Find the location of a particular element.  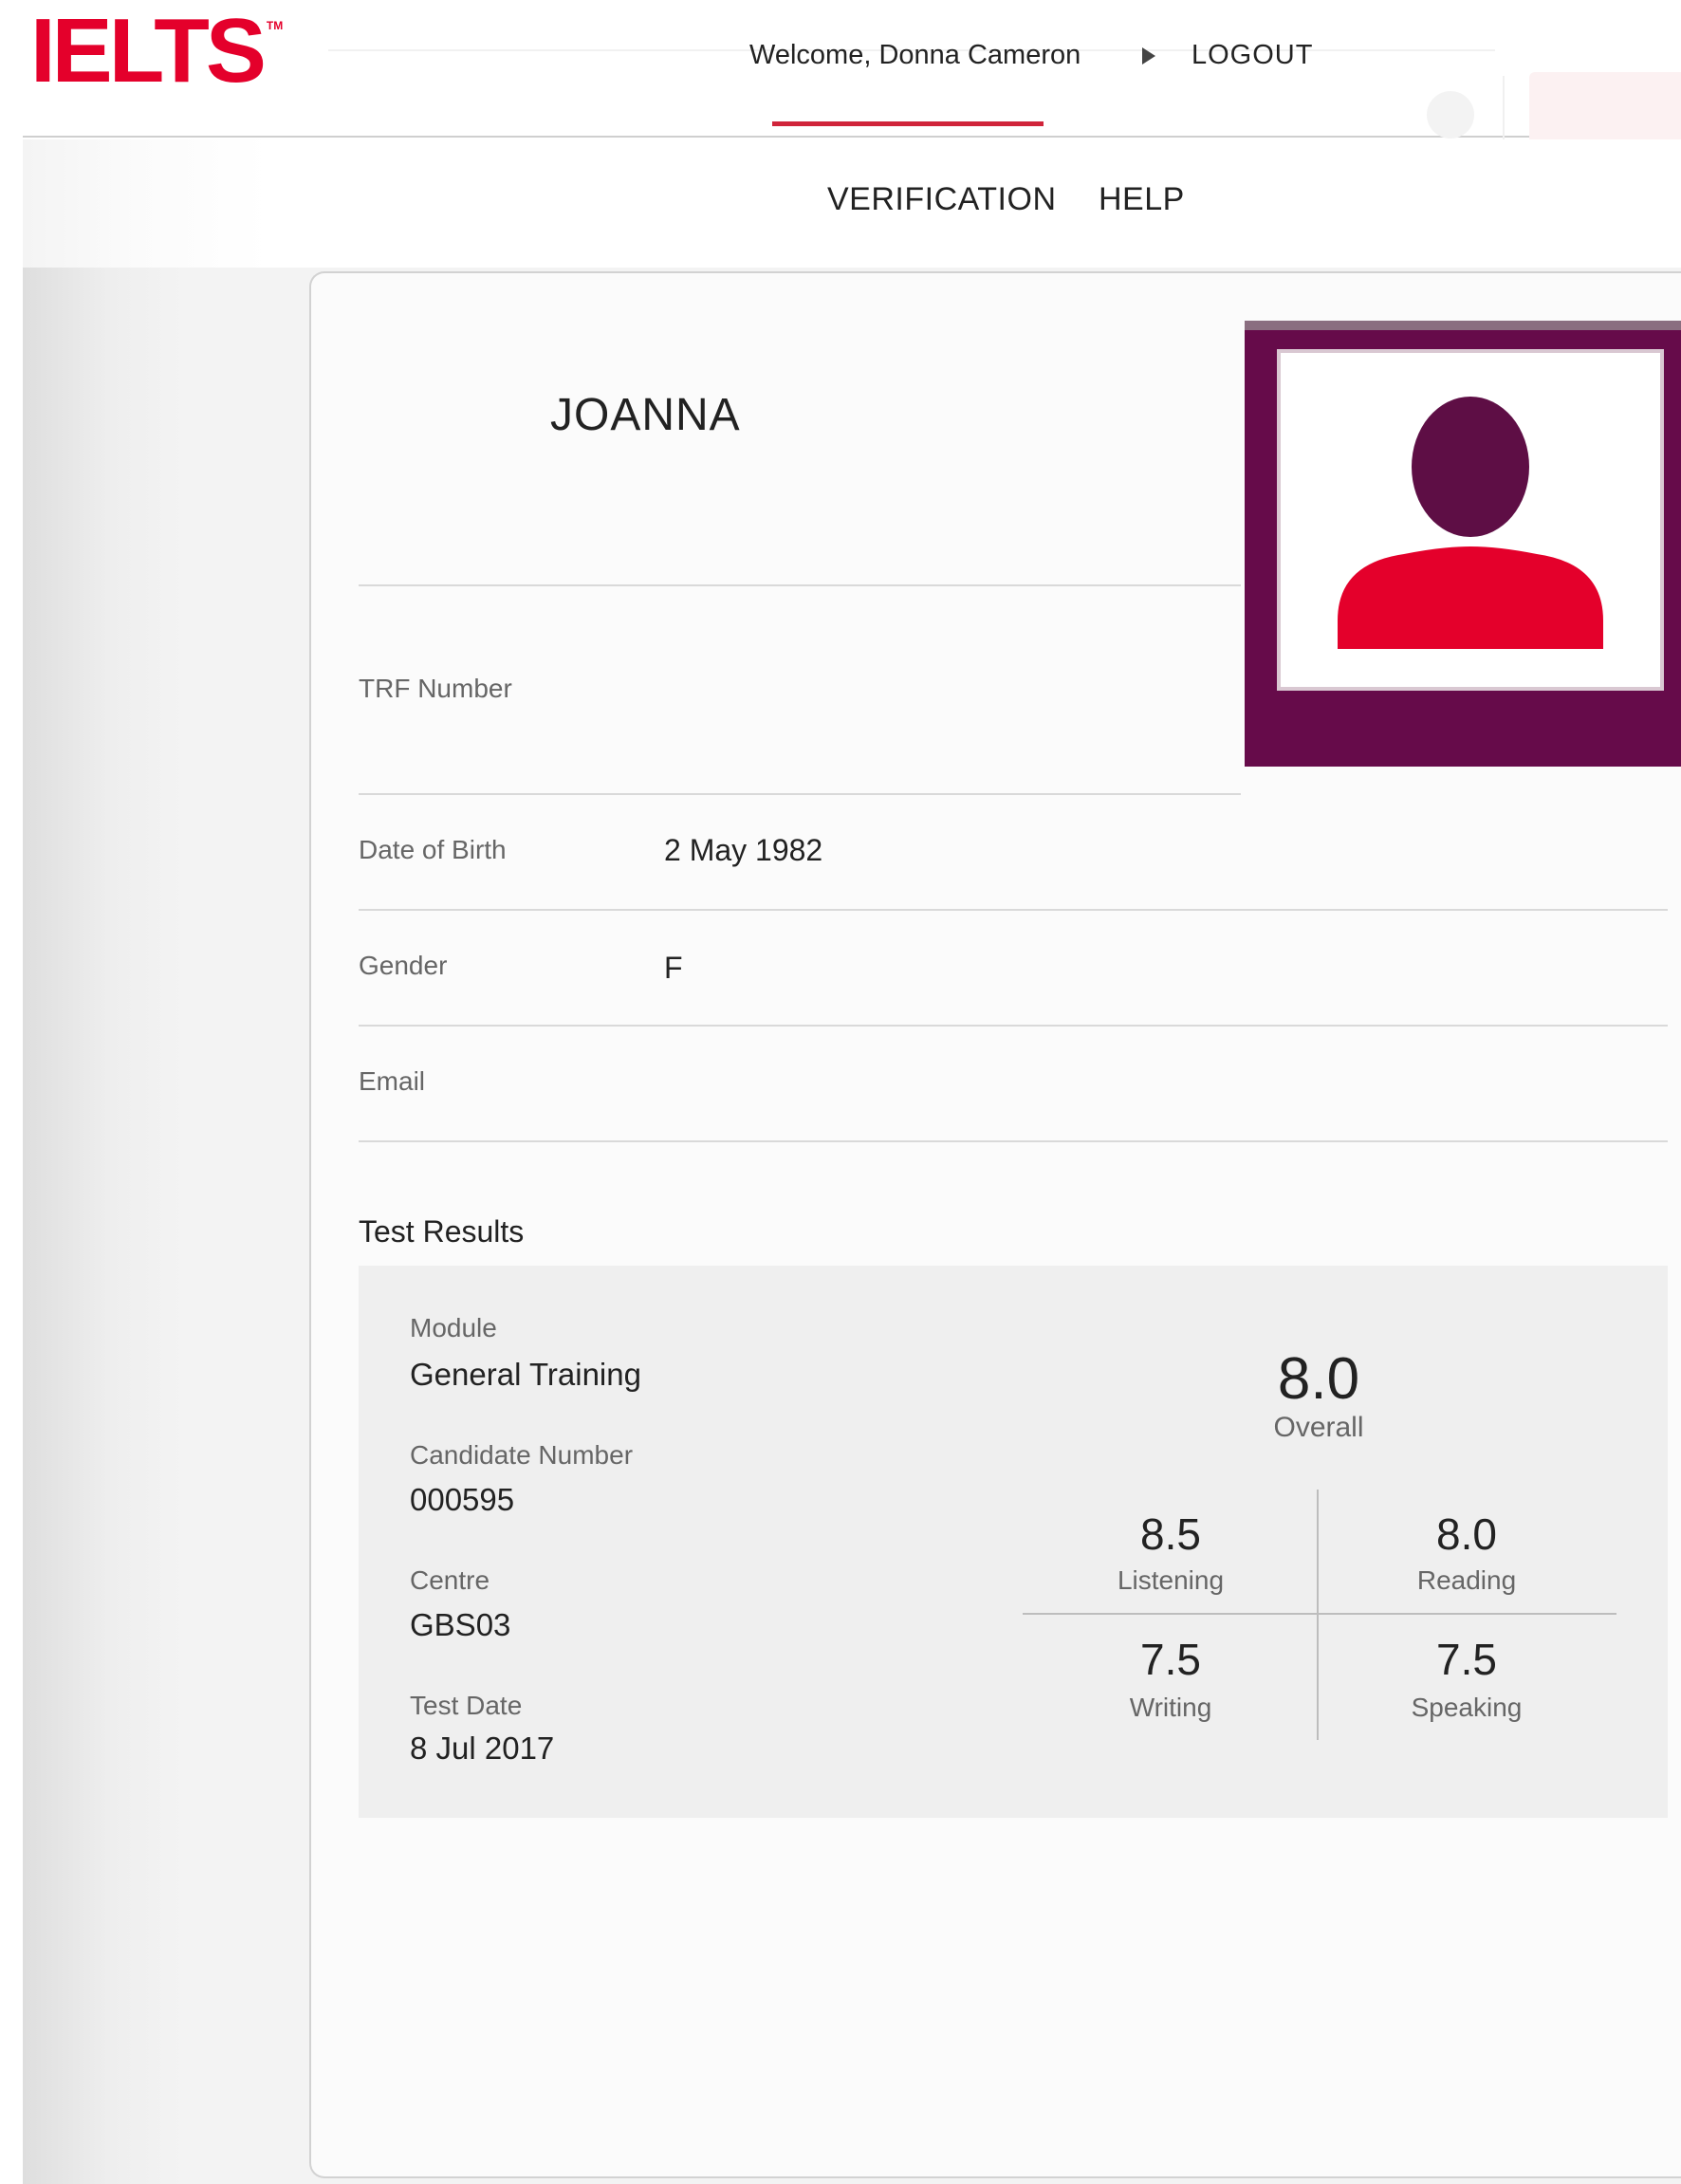

logo-text: IELTS is located at coordinates (149, 51).